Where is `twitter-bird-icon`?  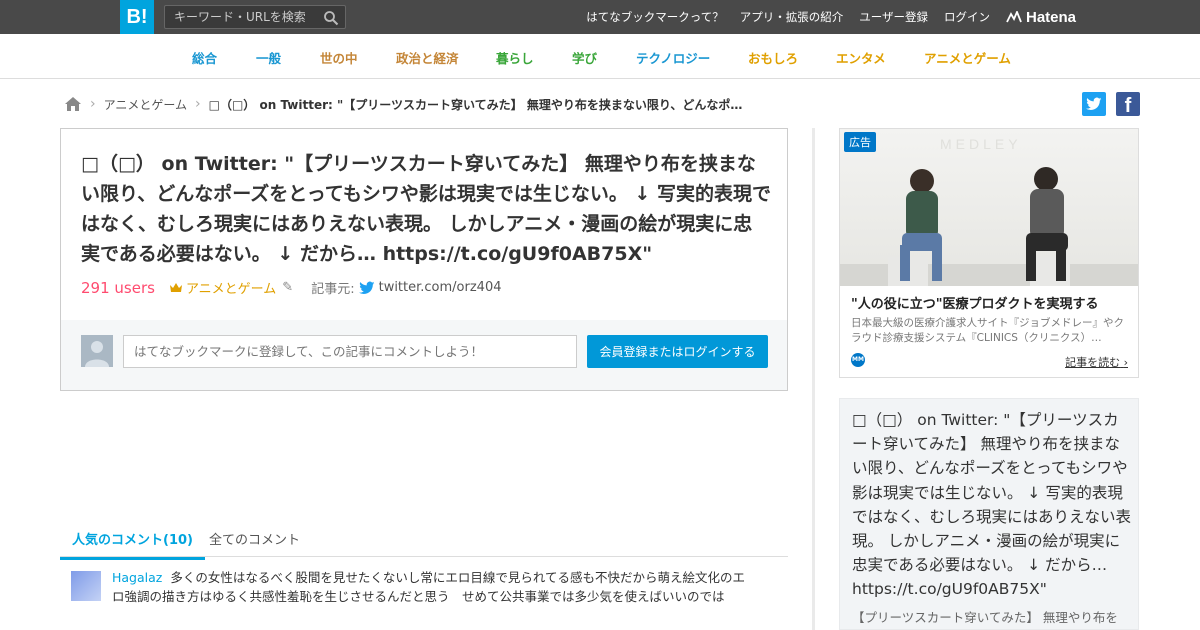
twitter-bird-icon is located at coordinates (366, 287).